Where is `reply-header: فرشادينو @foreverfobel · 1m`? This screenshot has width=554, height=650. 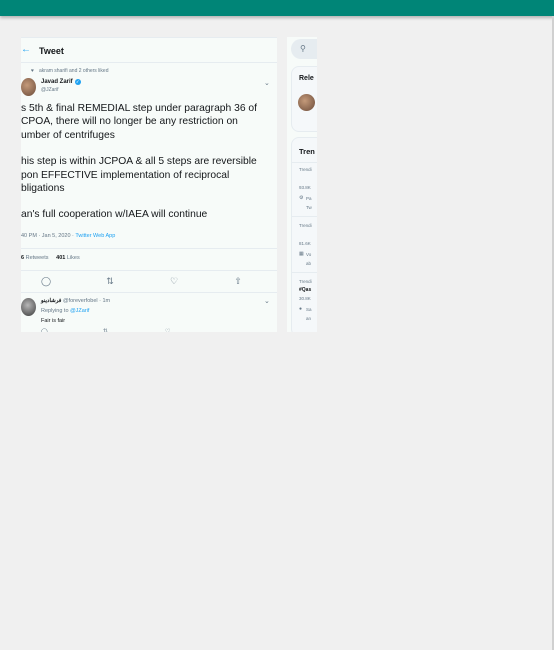 reply-header: فرشادينو @foreverfobel · 1m is located at coordinates (76, 301).